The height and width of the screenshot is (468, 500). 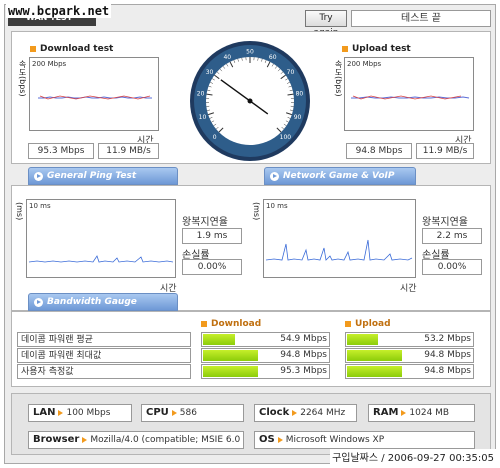 I want to click on ram-info: RAM 1024 MB, so click(x=421, y=413).